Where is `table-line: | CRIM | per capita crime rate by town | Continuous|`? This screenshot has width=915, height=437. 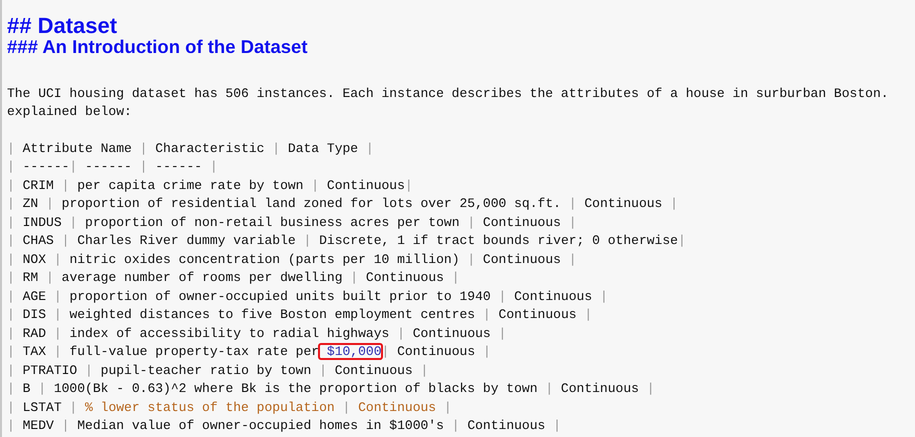
table-line: | CRIM | per capita crime rate by town | Continuous| is located at coordinates (210, 185).